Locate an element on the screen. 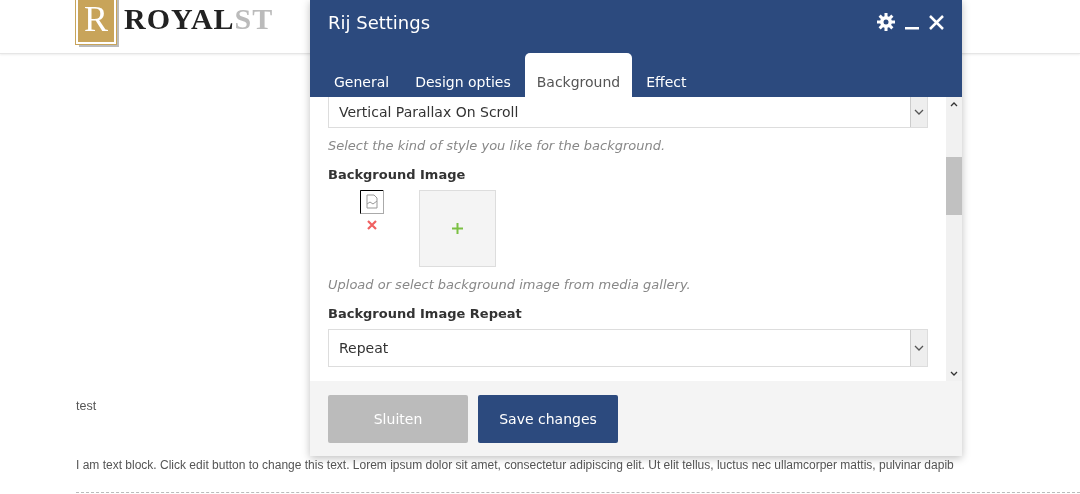 The height and width of the screenshot is (494, 1080). broken-image-icon is located at coordinates (372, 202).